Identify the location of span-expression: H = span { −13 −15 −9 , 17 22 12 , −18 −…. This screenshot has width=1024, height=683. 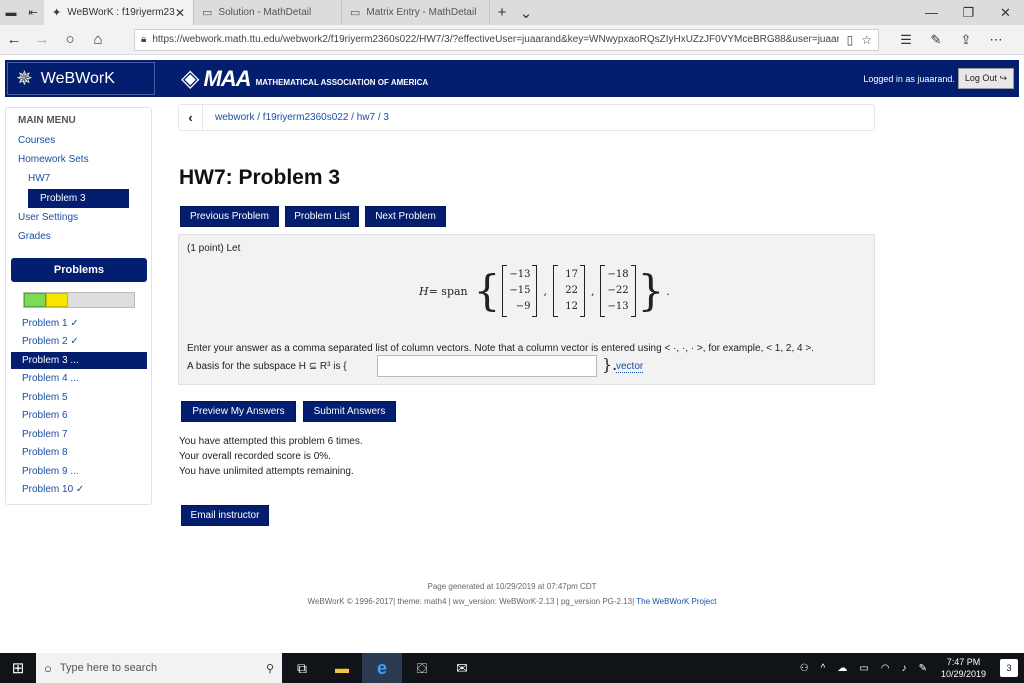
(544, 291).